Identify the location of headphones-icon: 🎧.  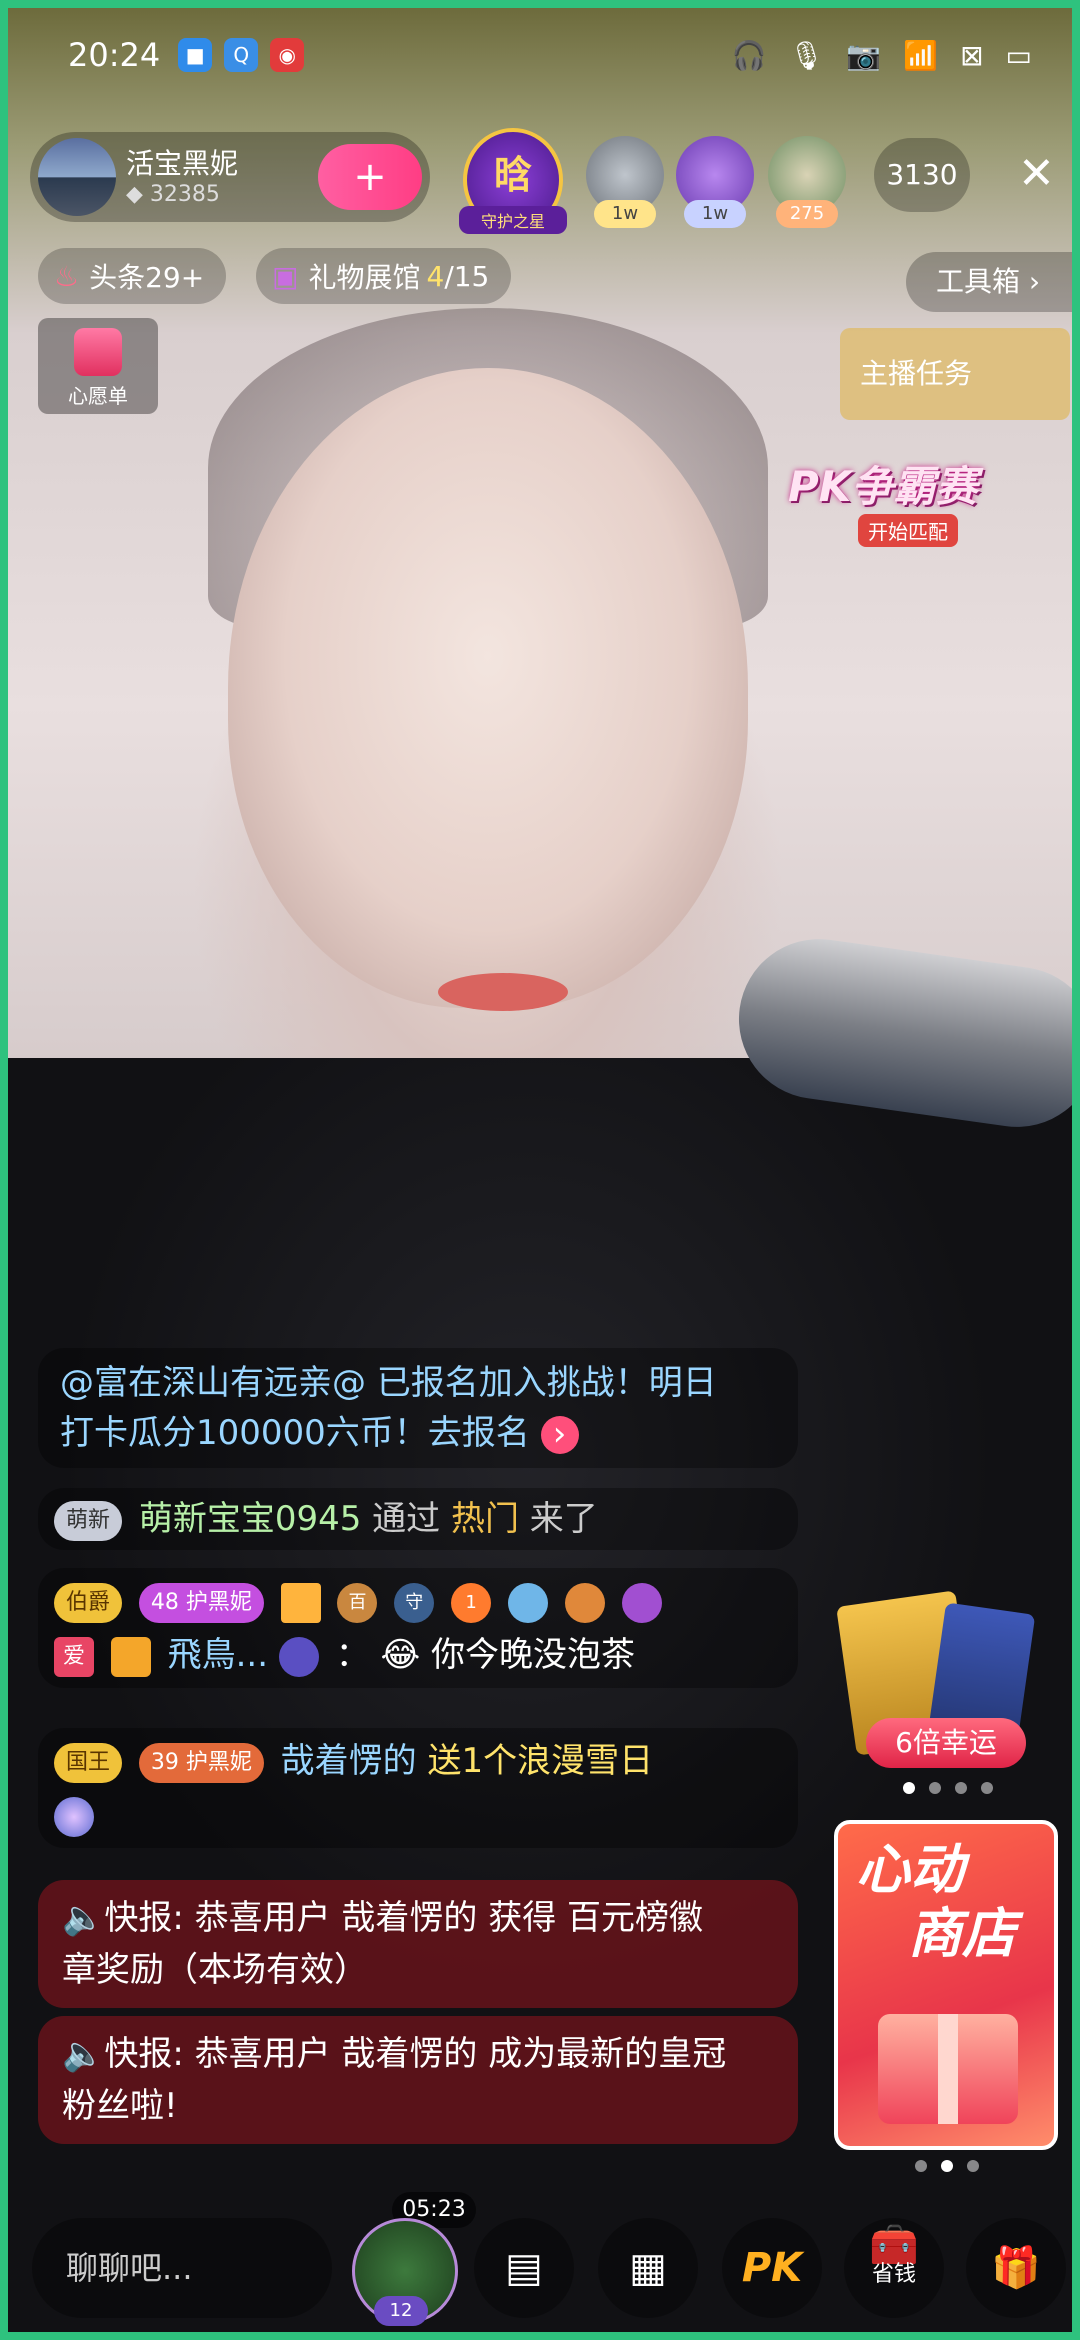
(749, 55).